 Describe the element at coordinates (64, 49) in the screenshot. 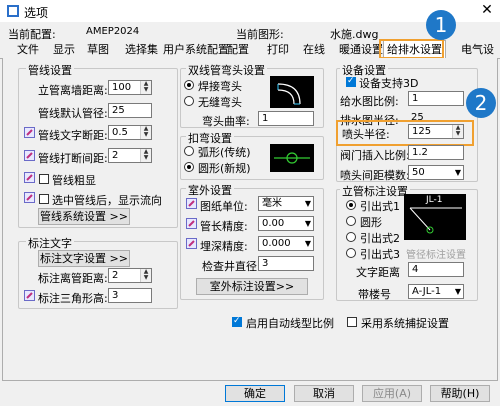

I see `tab-display: 显示` at that location.